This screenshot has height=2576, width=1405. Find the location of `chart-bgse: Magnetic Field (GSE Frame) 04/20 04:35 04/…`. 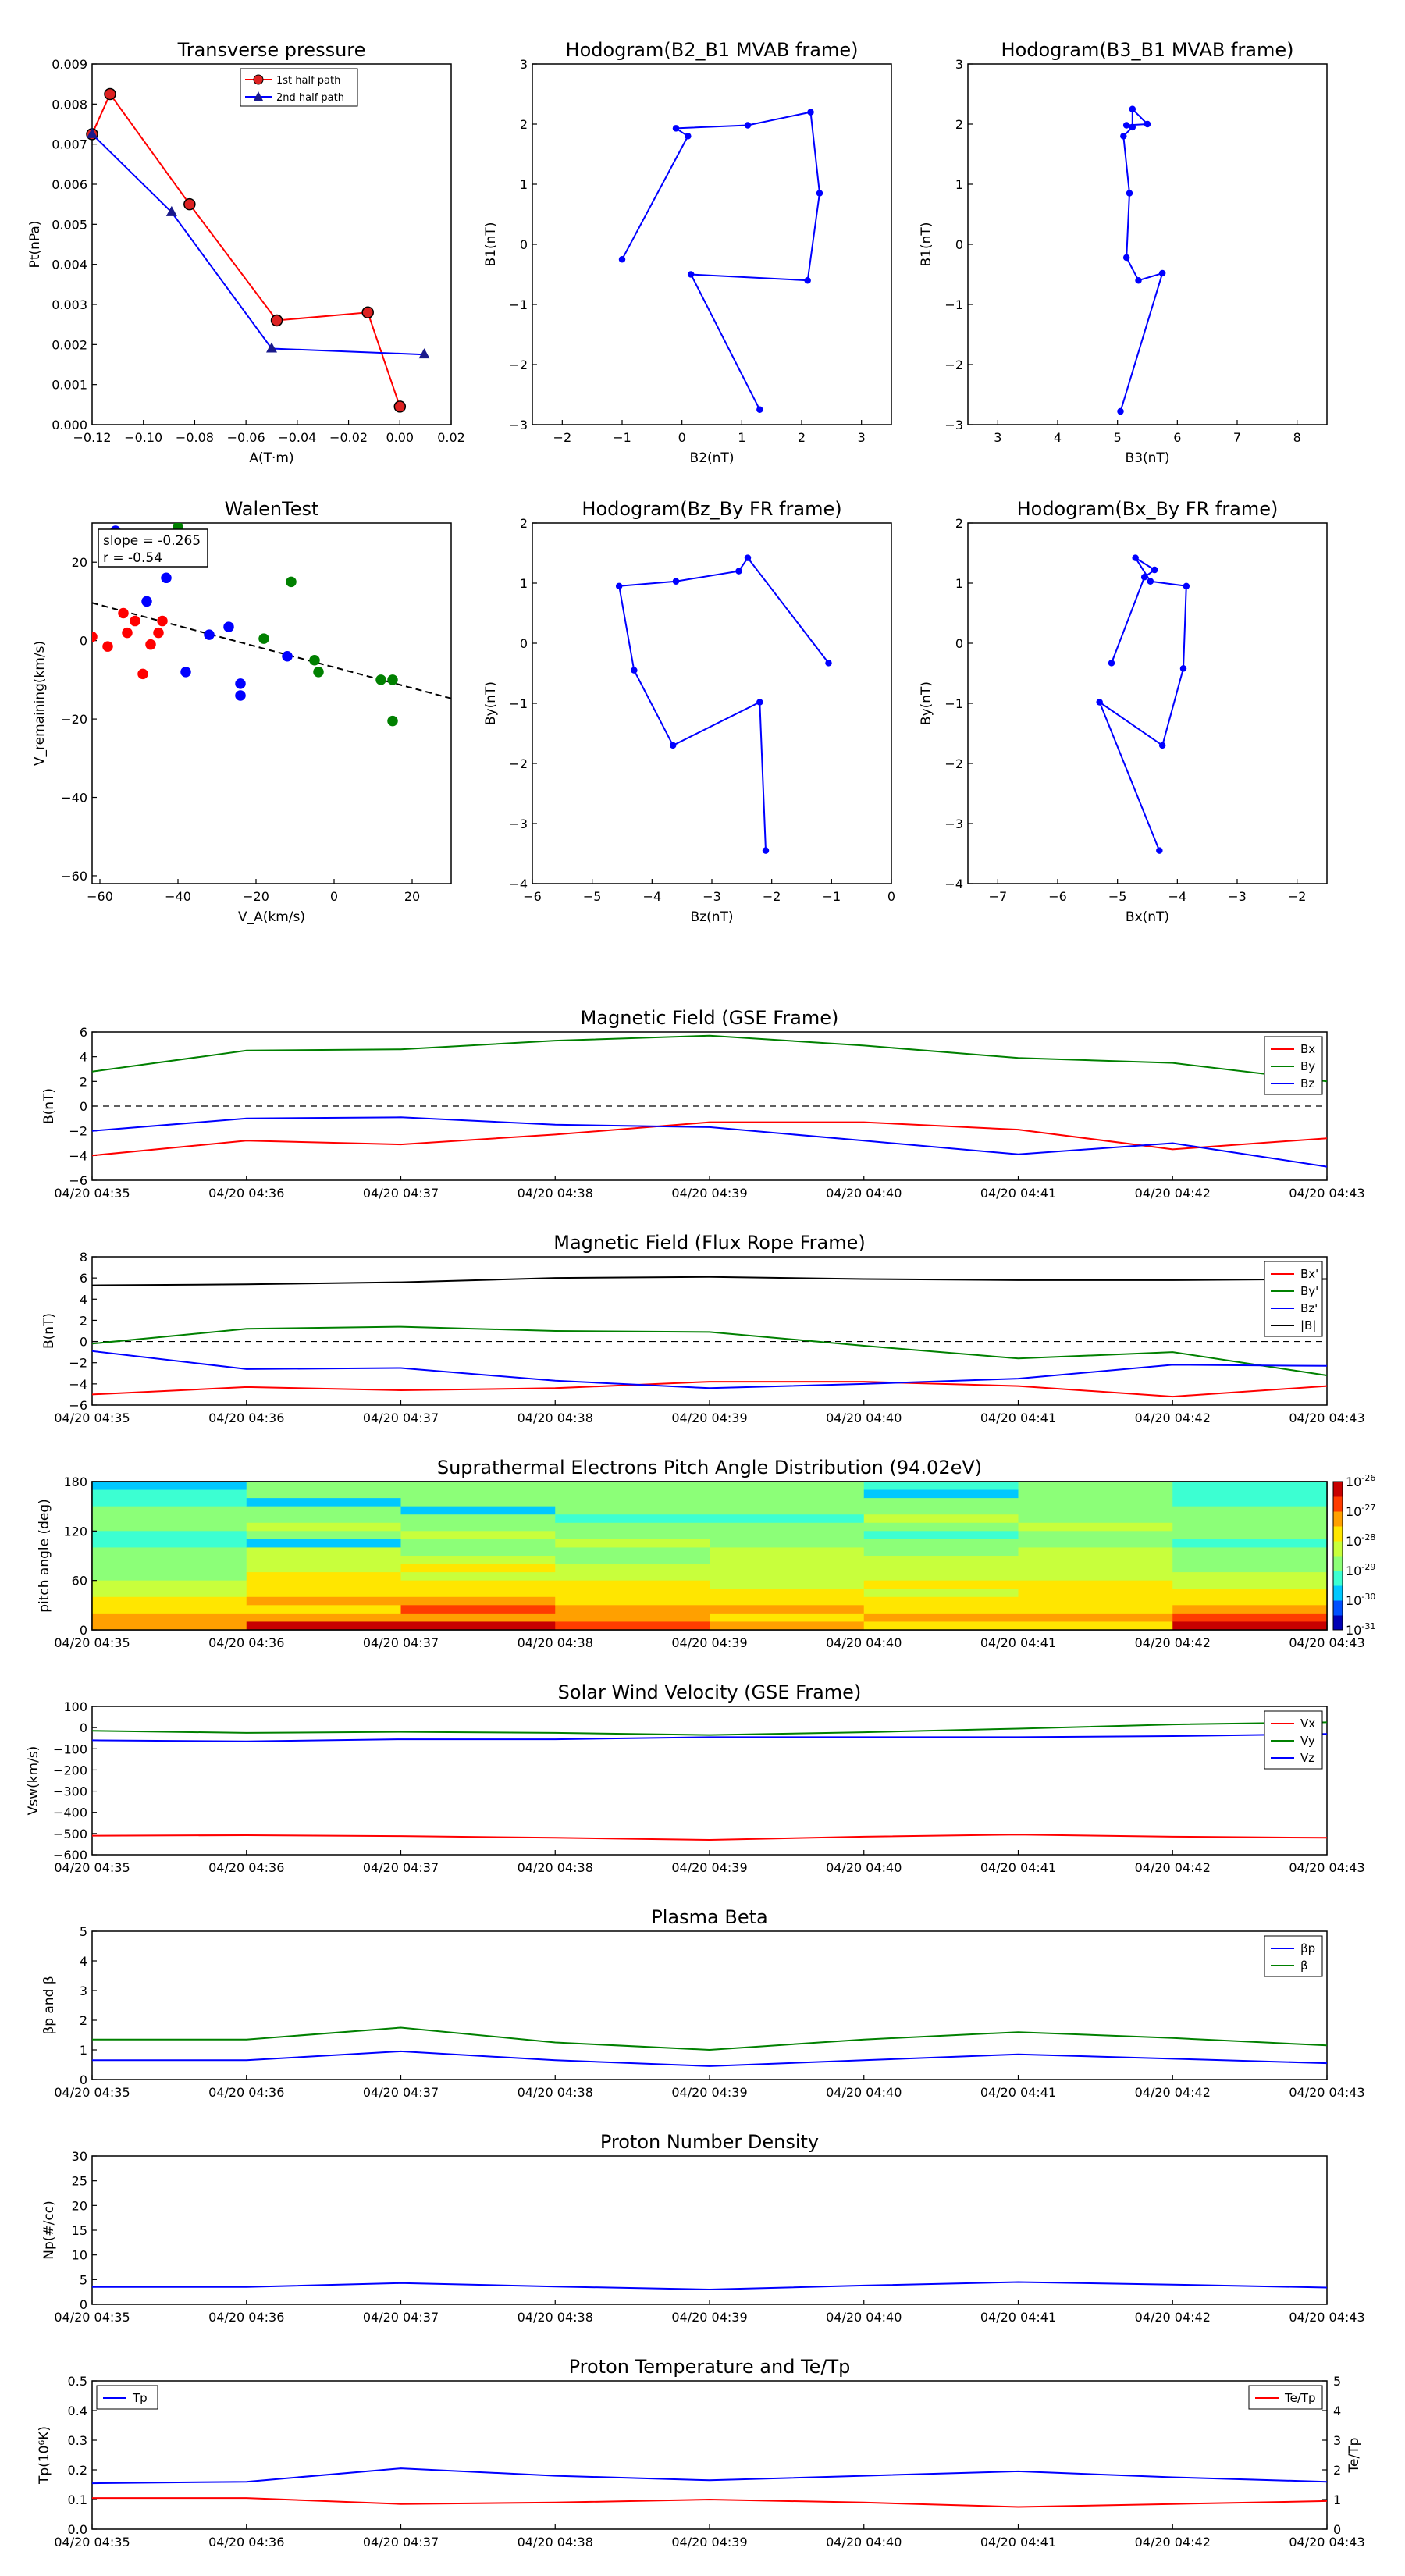

chart-bgse: Magnetic Field (GSE Frame) 04/20 04:35 04/… is located at coordinates (703, 1104).